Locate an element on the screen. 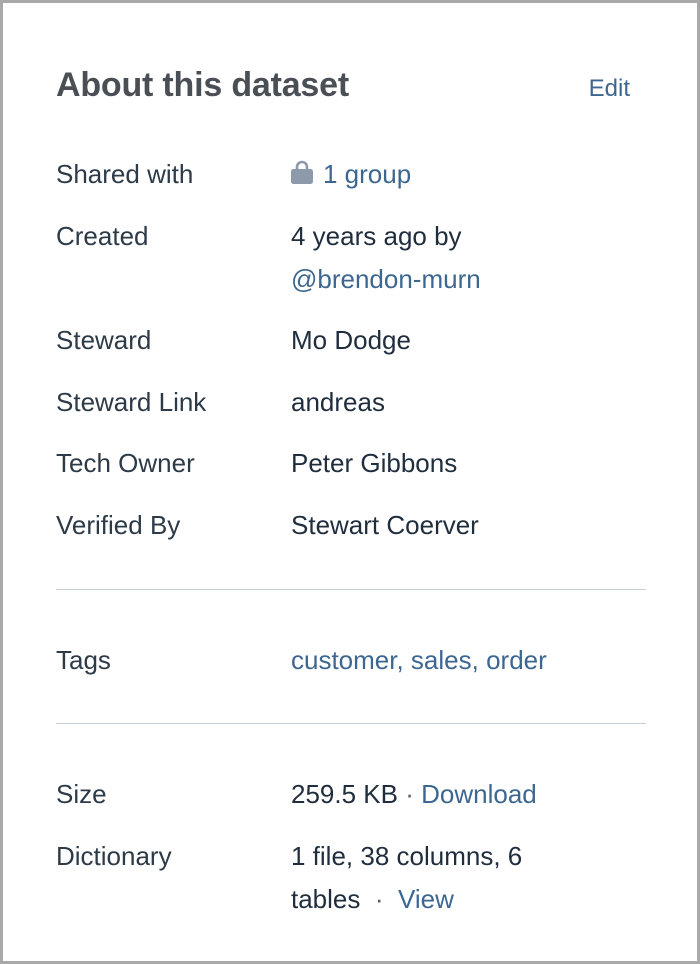  shared-group-link: 1 group is located at coordinates (367, 174).